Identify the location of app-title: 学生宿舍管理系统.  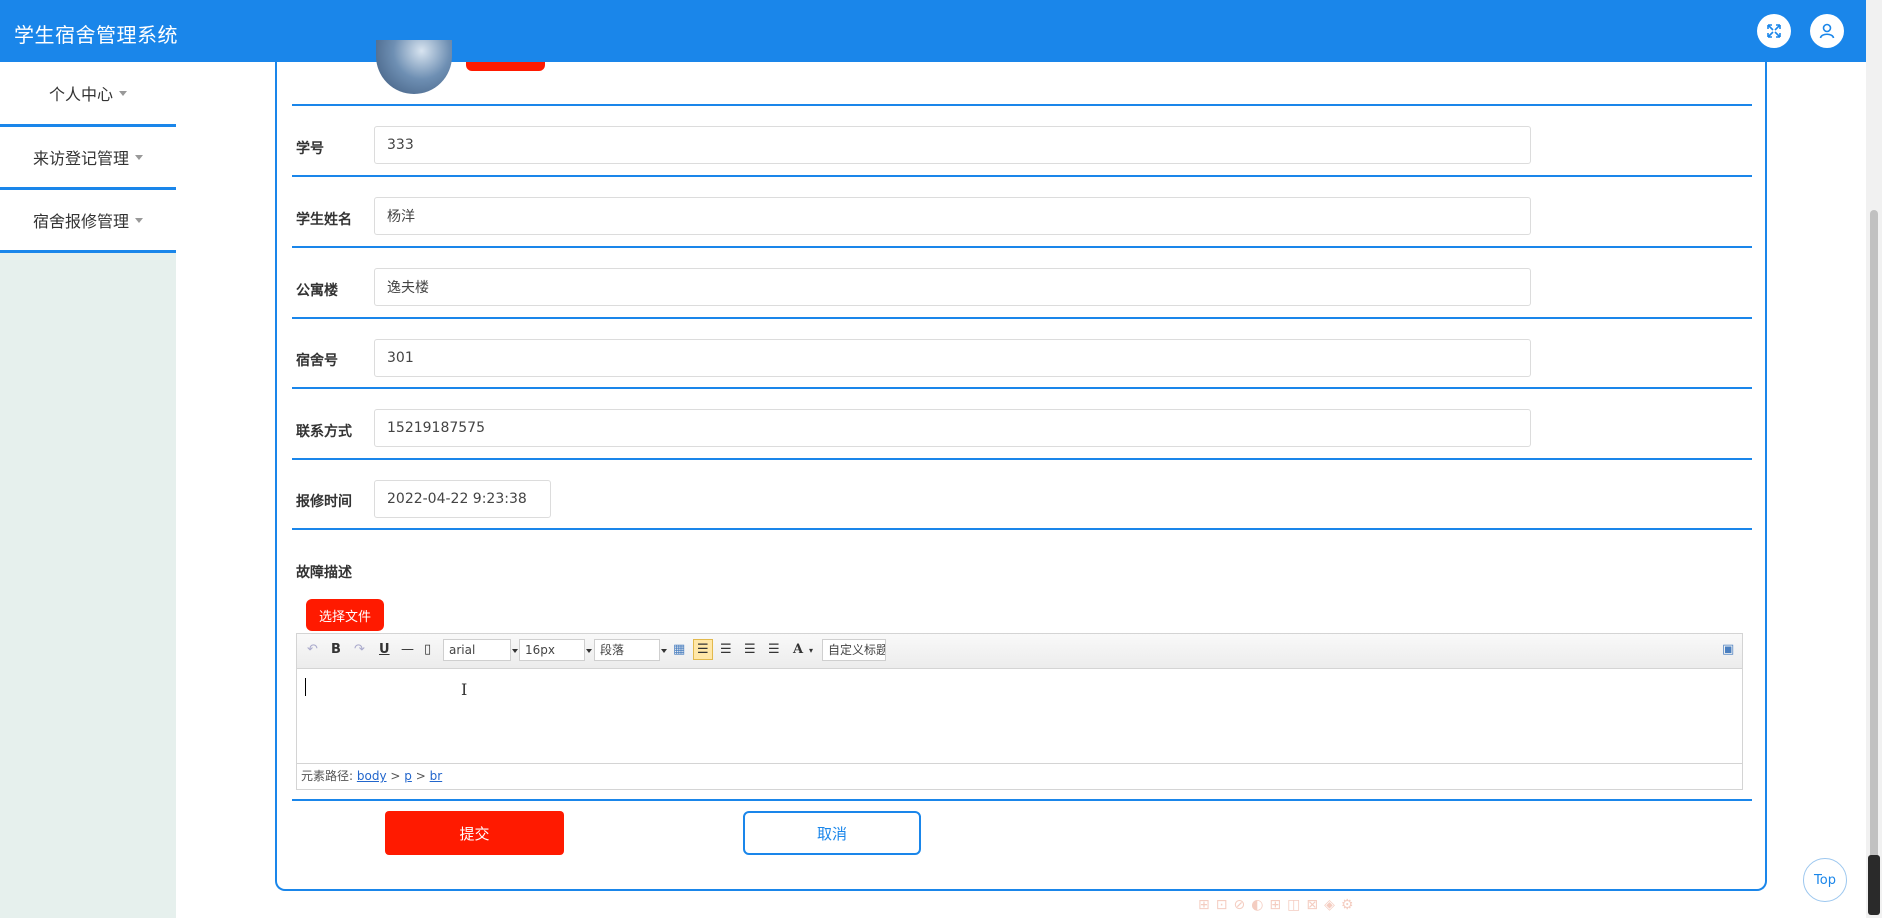
(96, 35).